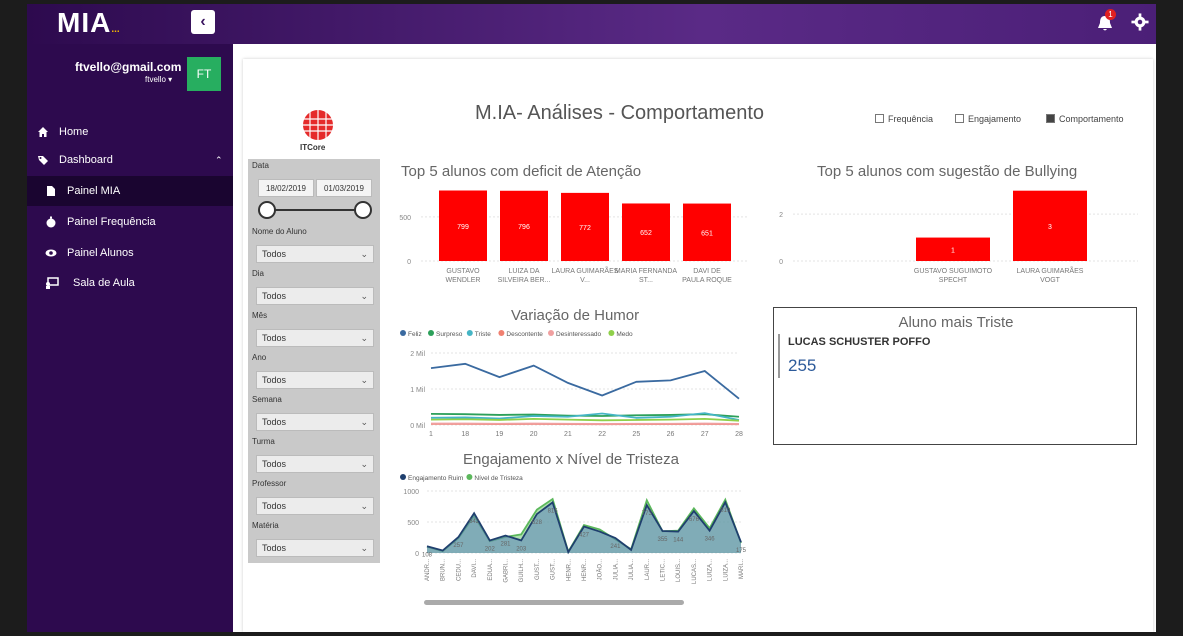 The height and width of the screenshot is (636, 1183). I want to click on bar-data-label: 652, so click(646, 233).